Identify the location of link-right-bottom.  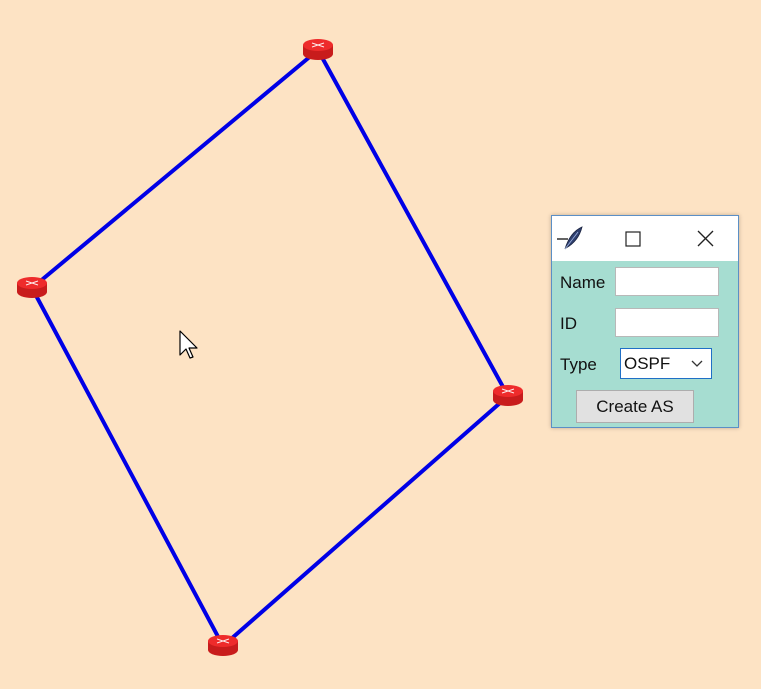
(365, 521).